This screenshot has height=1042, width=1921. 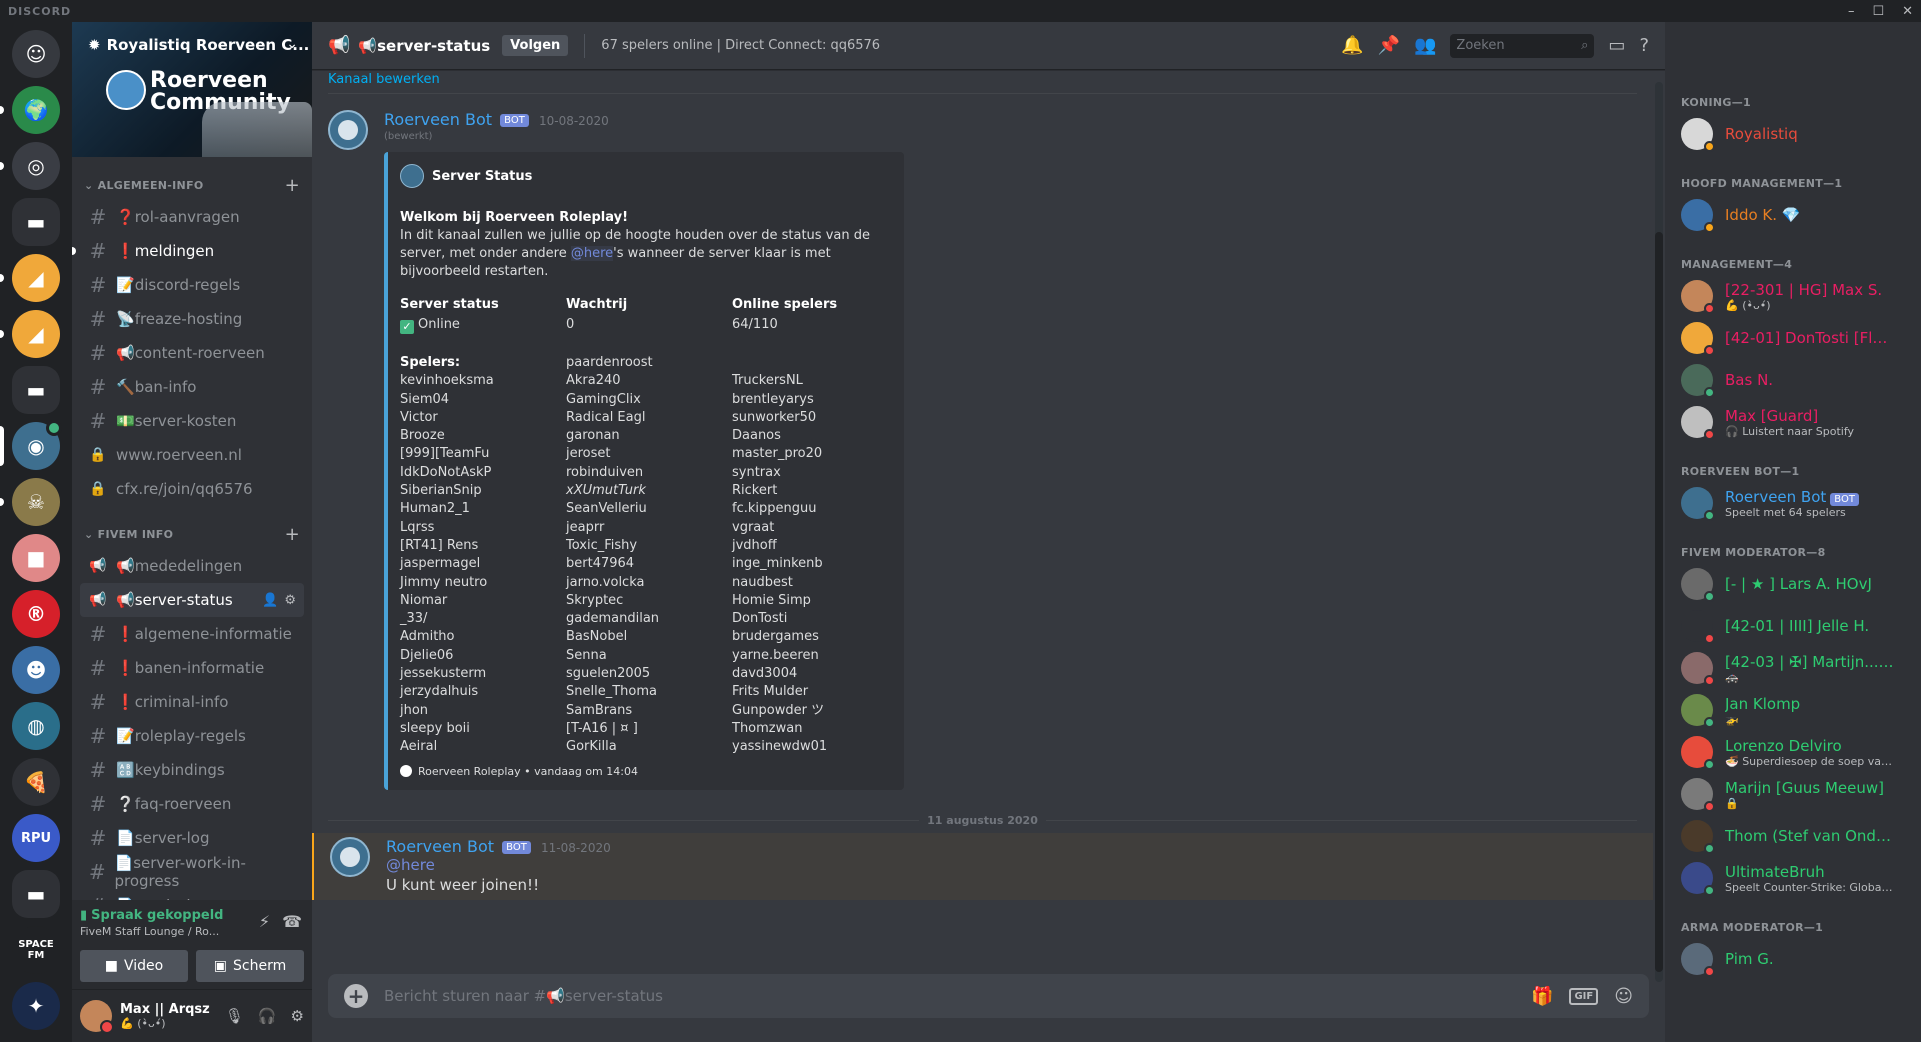 I want to click on server-space-logo: ✦, so click(x=36, y=1006).